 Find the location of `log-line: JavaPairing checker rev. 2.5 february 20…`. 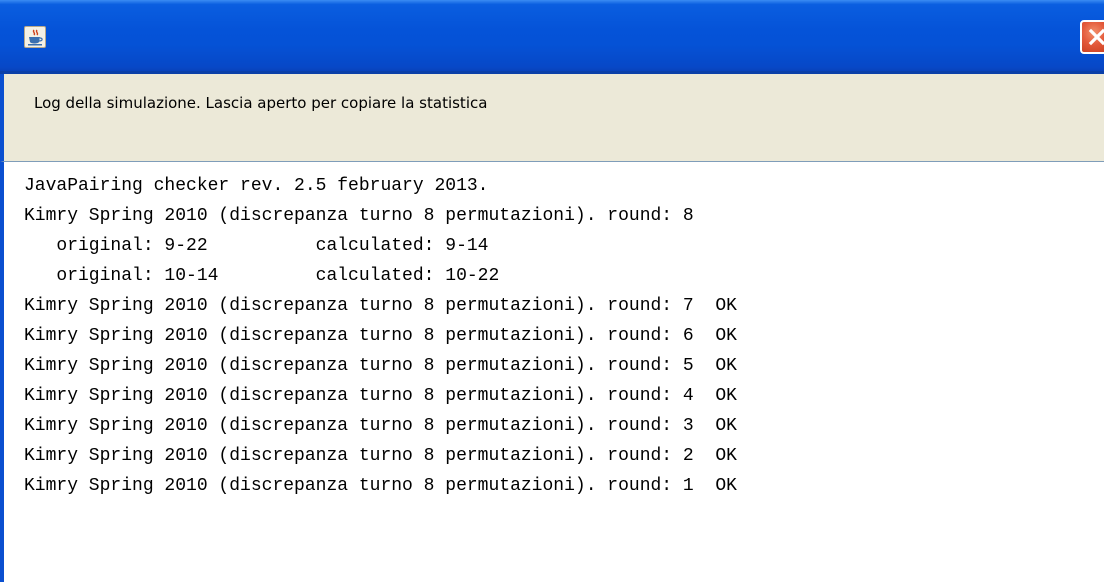

log-line: JavaPairing checker rev. 2.5 february 20… is located at coordinates (256, 186).